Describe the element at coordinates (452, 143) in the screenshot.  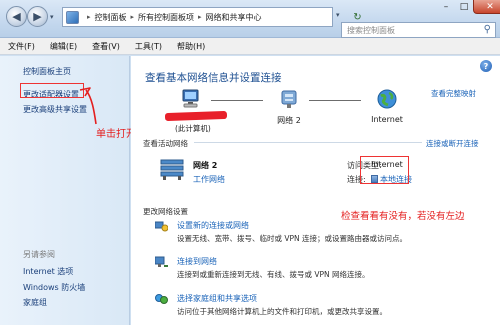
I see `connect-disconnect-link: 连接或断开连接` at that location.